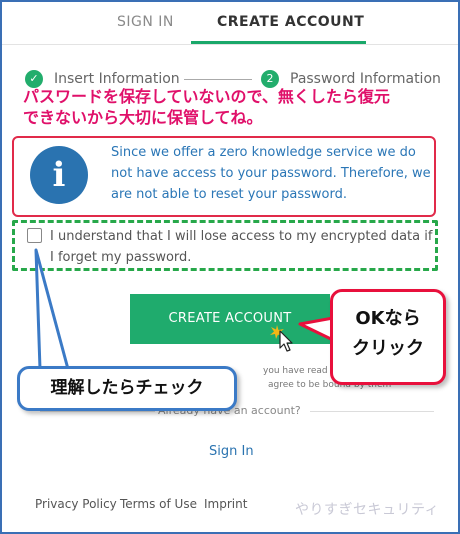 This screenshot has height=534, width=460. I want to click on ok-callout-line-1: OKなら, so click(388, 318).